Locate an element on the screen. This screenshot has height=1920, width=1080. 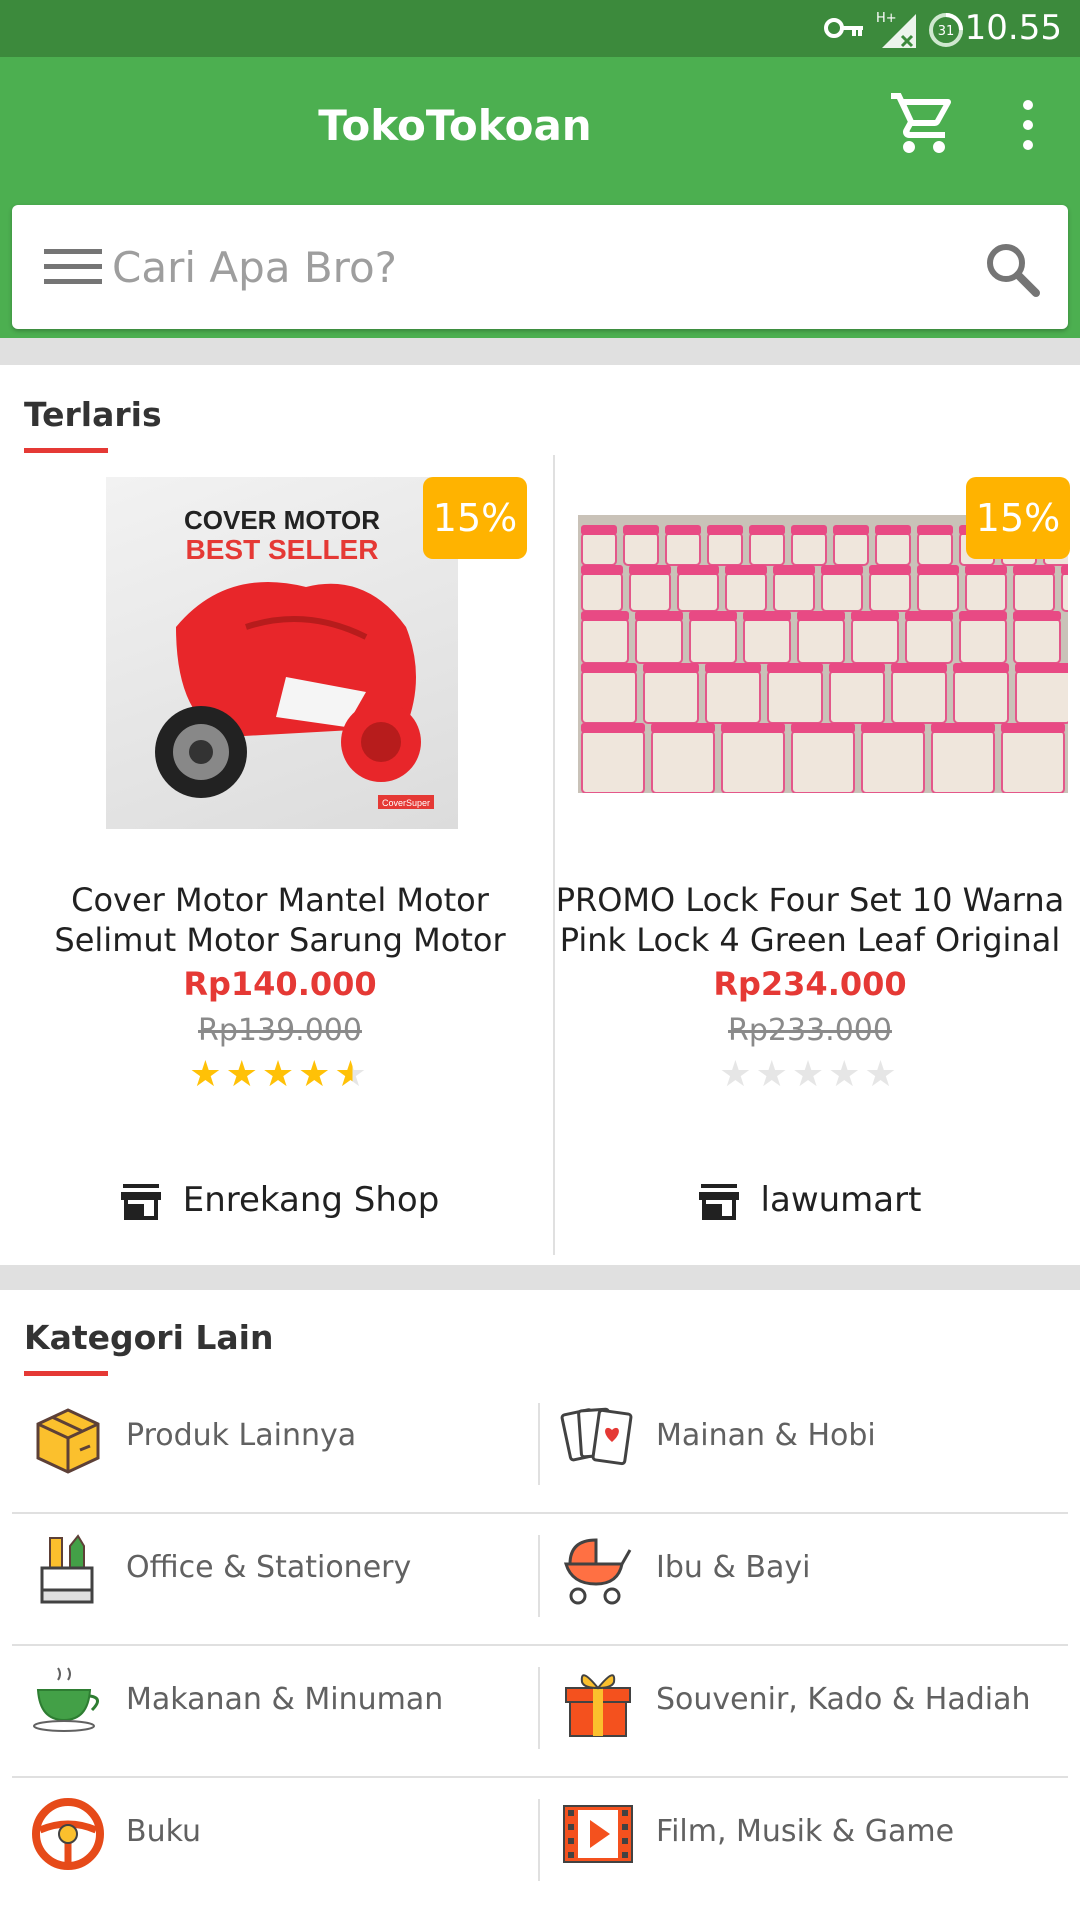
product-name-line2: Pink Lock 4 Green Leaf Original is located at coordinates (810, 940).